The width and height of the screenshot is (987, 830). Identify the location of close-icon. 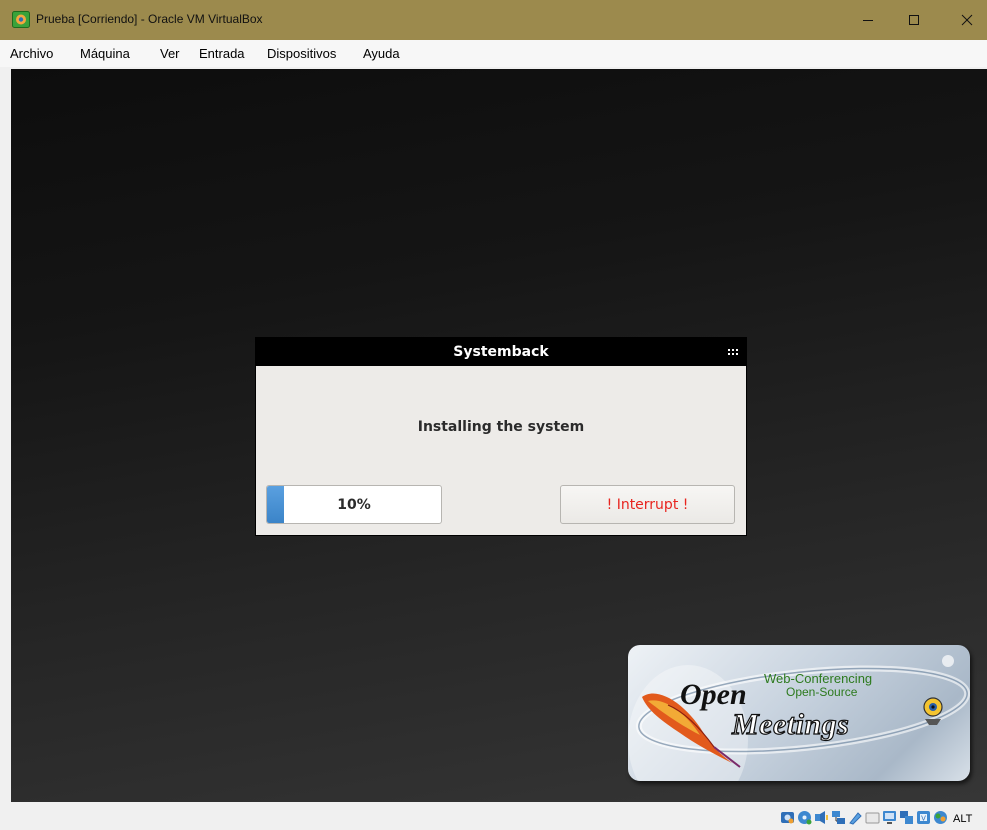
(967, 20).